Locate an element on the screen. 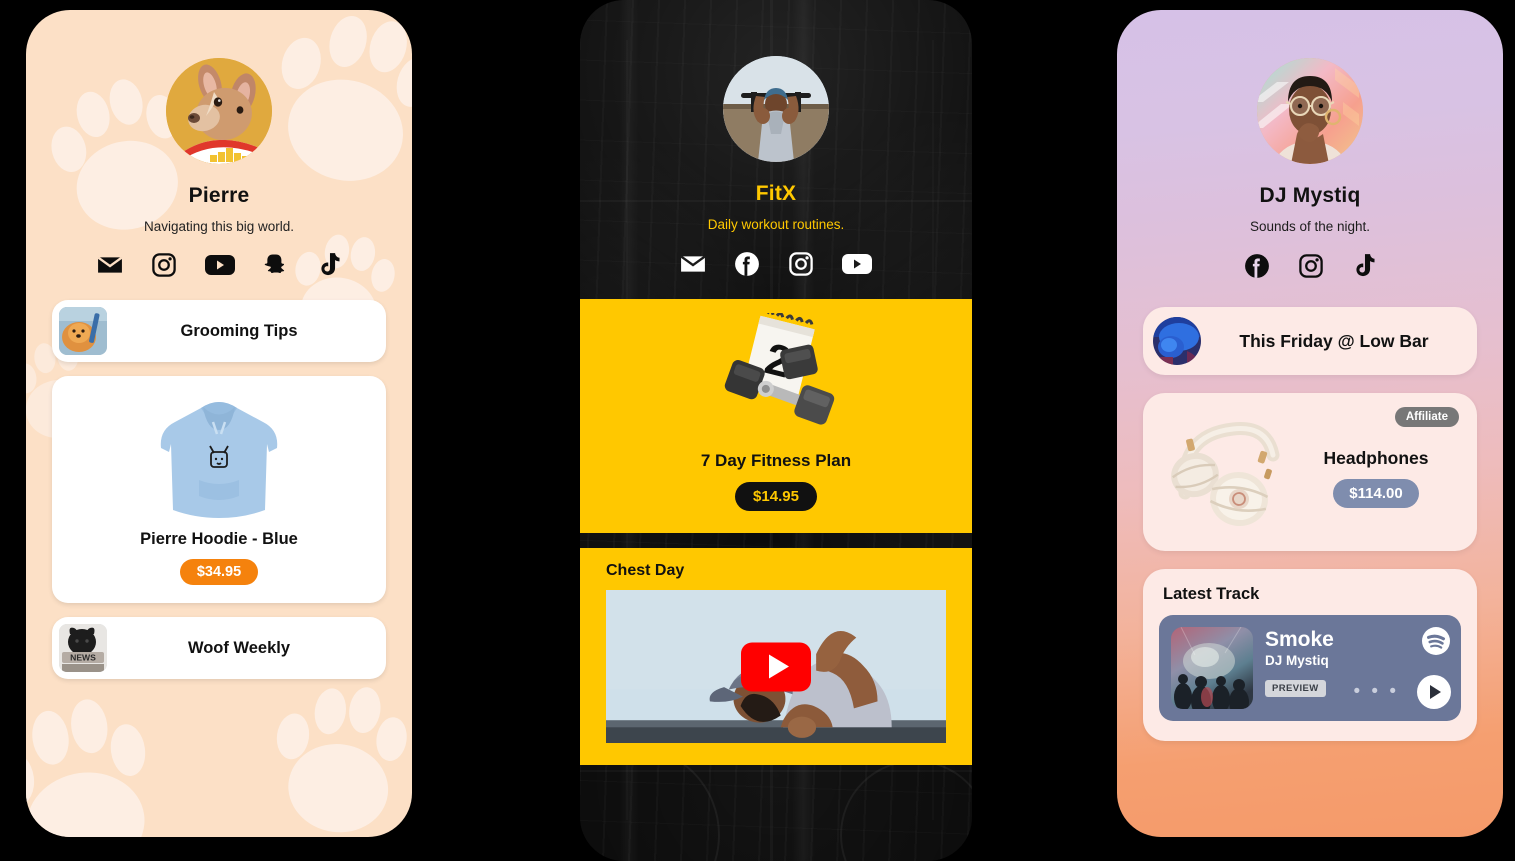  social-link-snapchat is located at coordinates (276, 265).